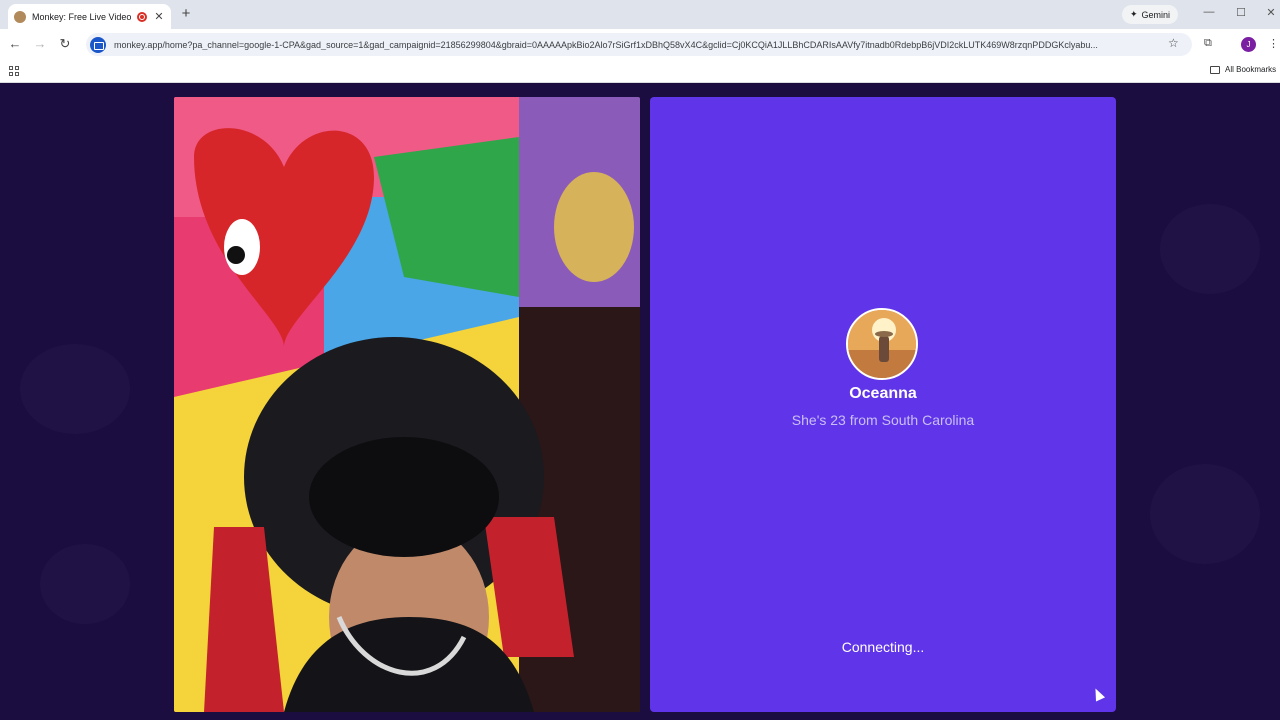 This screenshot has width=1280, height=720. Describe the element at coordinates (883, 393) in the screenshot. I see `match-name: Oceanna` at that location.